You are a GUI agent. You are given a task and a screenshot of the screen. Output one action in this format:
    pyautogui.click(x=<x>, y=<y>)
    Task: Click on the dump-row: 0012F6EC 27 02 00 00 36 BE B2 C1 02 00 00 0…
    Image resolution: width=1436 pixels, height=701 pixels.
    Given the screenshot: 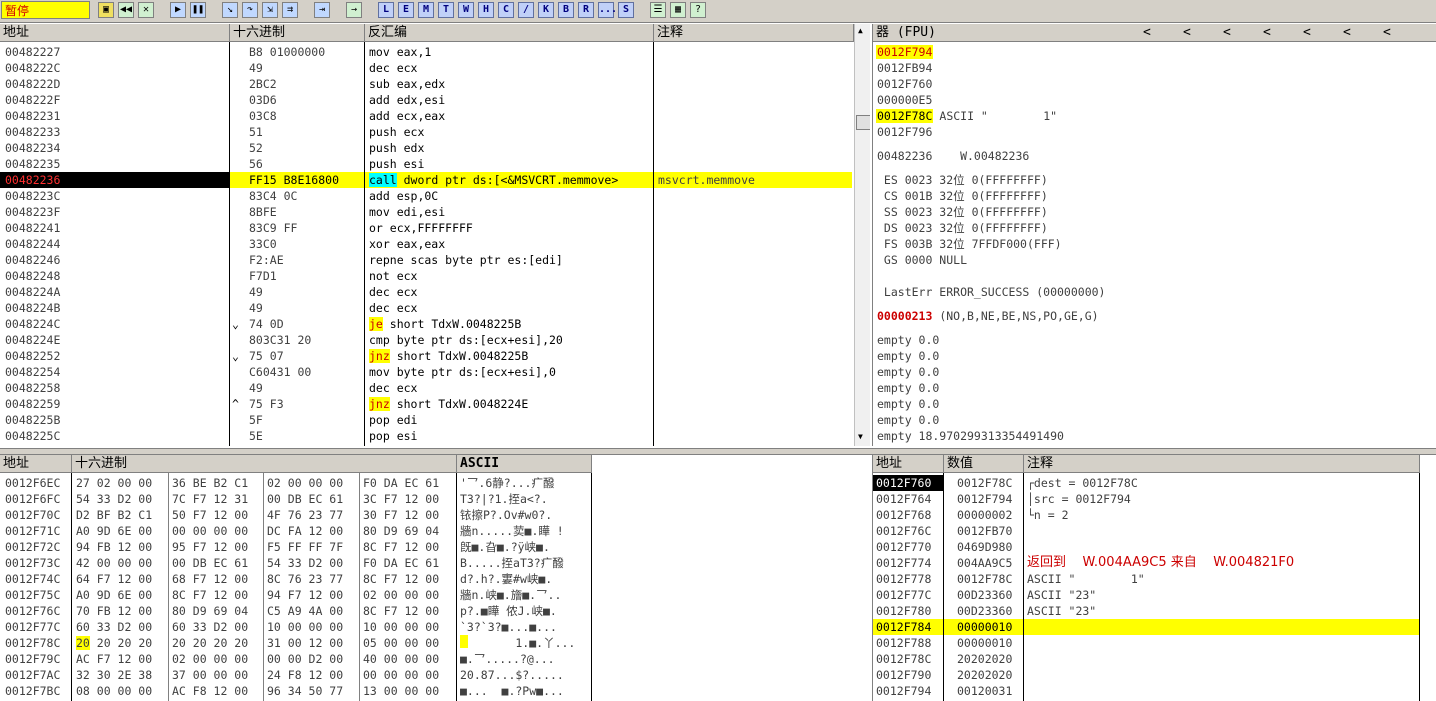 What is the action you would take?
    pyautogui.click(x=300, y=483)
    